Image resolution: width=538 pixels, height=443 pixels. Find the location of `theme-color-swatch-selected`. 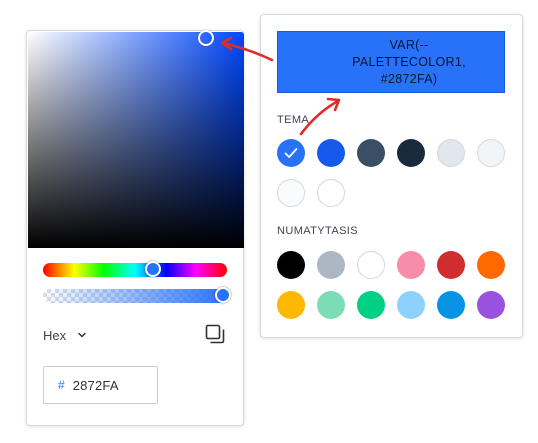

theme-color-swatch-selected is located at coordinates (291, 153).